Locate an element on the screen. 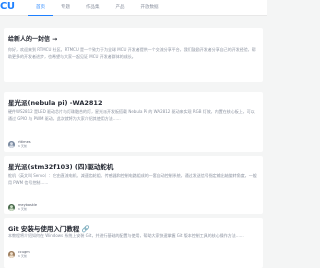  author-info: meybaskle 6 天前 is located at coordinates (22, 207).